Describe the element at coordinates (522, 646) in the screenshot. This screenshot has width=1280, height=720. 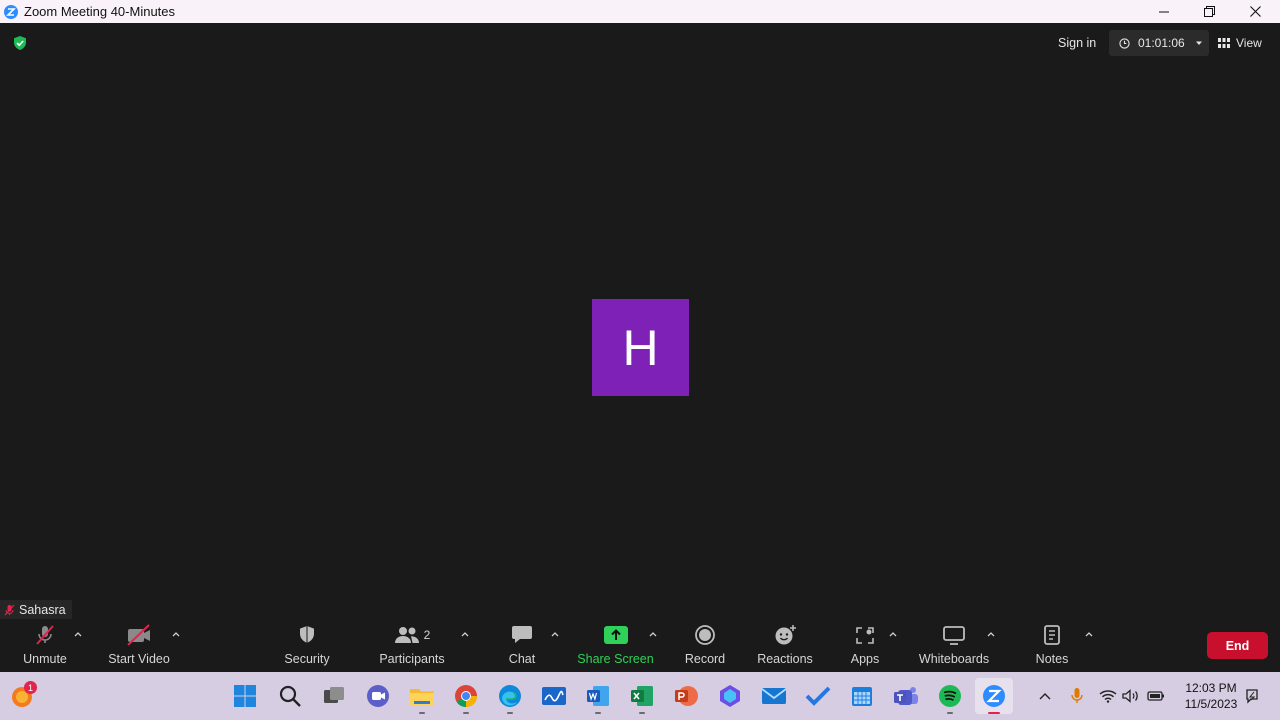
I see `chat-button: Chat` at that location.